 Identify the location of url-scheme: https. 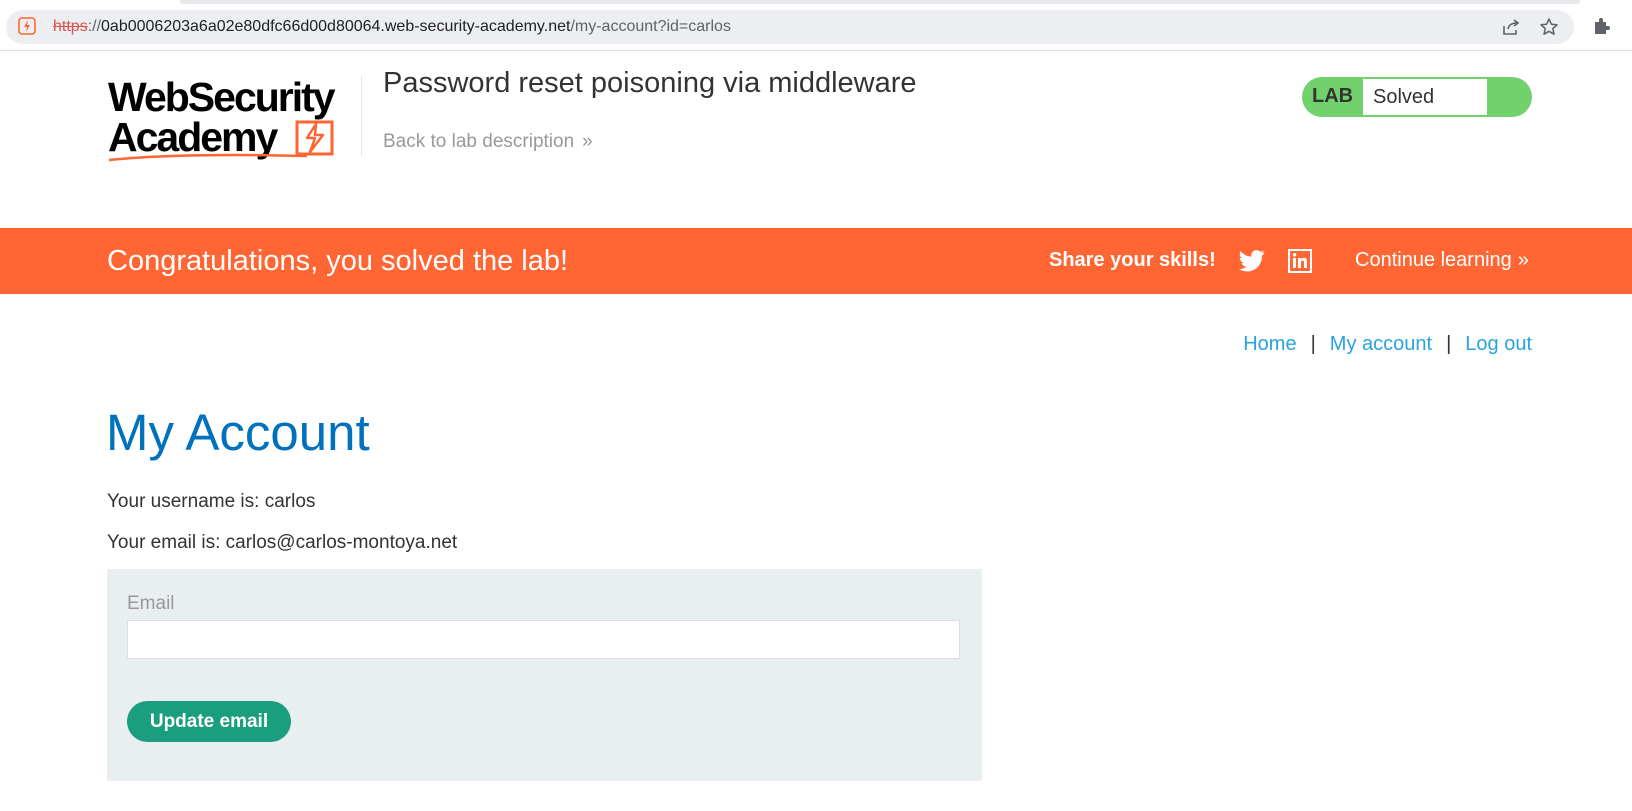
(70, 26).